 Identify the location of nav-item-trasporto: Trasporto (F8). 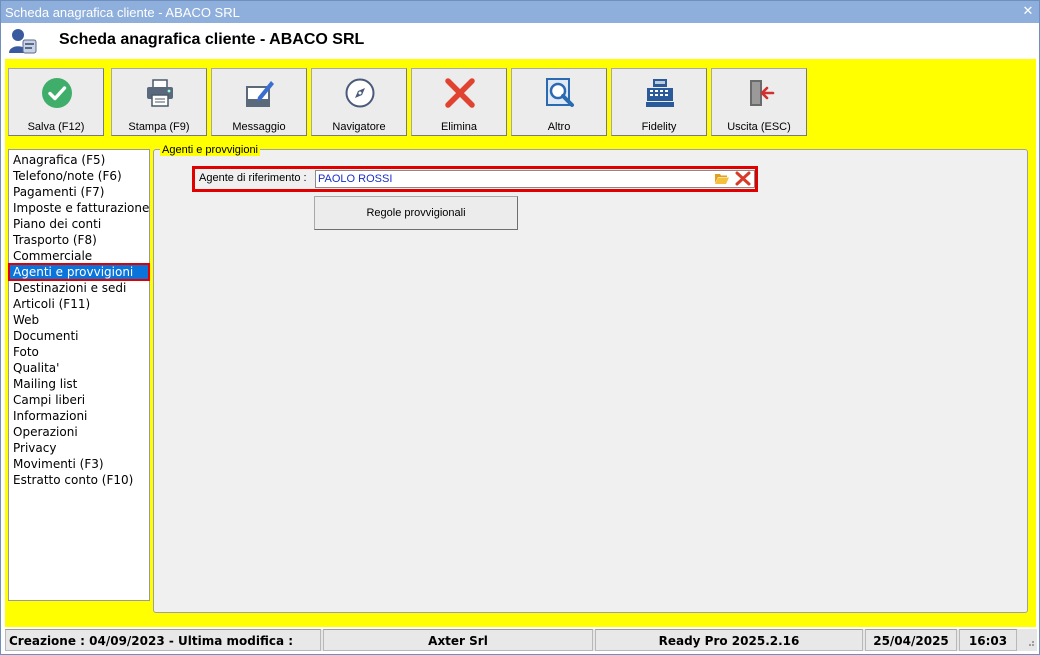
(79, 240).